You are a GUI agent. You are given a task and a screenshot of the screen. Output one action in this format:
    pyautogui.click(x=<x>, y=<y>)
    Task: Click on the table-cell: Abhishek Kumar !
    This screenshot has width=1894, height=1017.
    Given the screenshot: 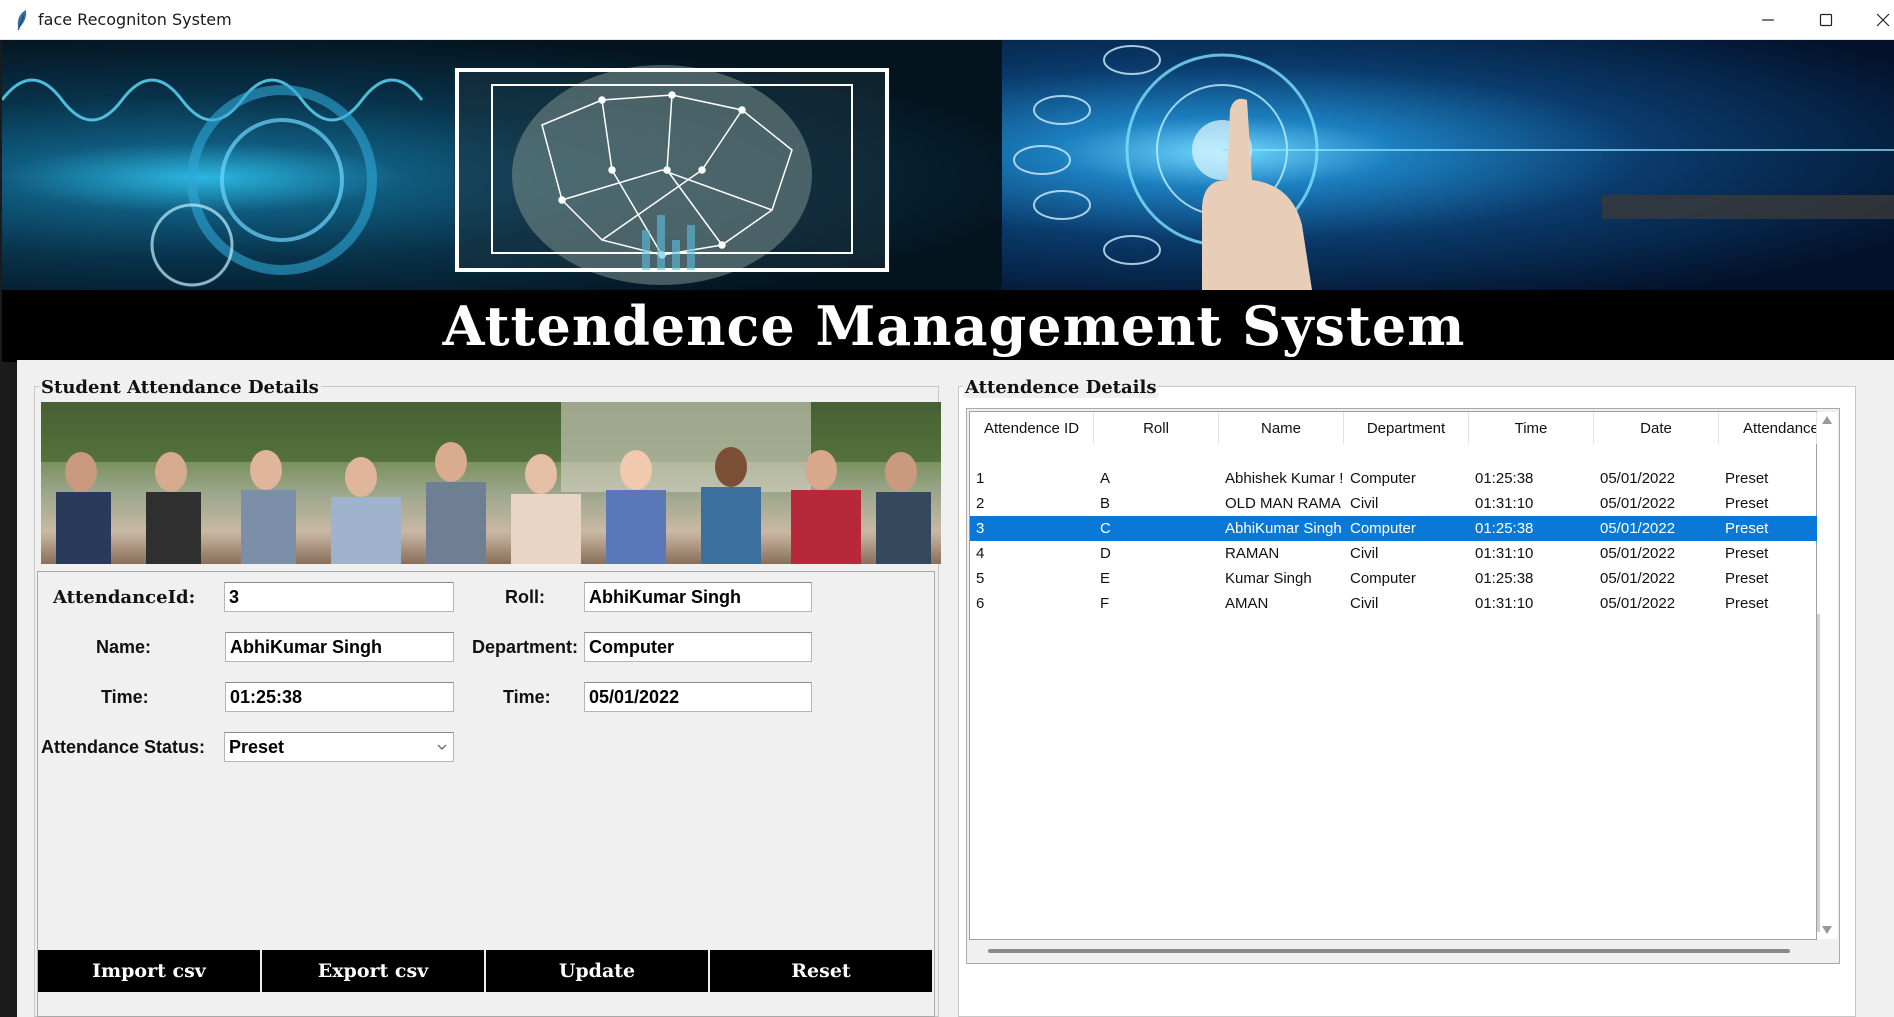 What is the action you would take?
    pyautogui.click(x=1284, y=478)
    